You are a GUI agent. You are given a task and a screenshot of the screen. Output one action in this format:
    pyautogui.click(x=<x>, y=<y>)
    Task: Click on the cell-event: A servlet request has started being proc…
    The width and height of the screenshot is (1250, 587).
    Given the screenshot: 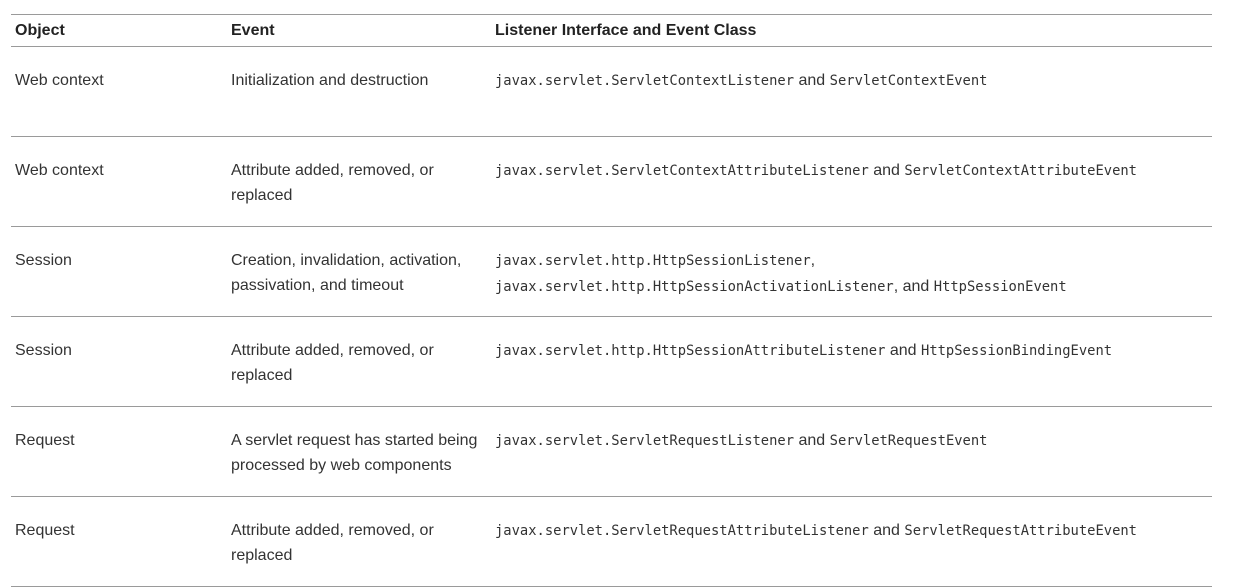 What is the action you would take?
    pyautogui.click(x=354, y=453)
    